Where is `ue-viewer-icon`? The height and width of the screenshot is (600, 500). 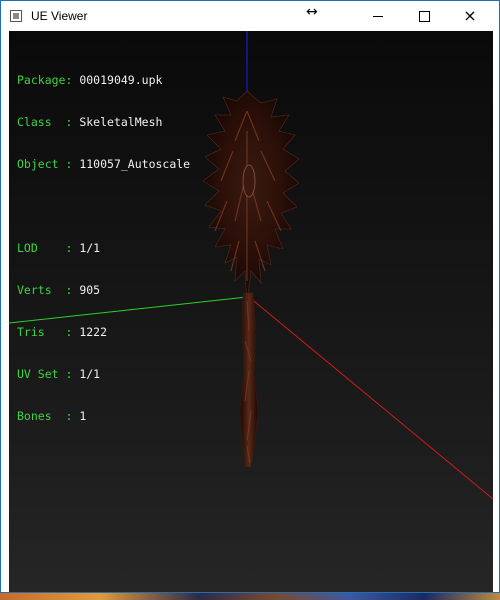 ue-viewer-icon is located at coordinates (16, 16).